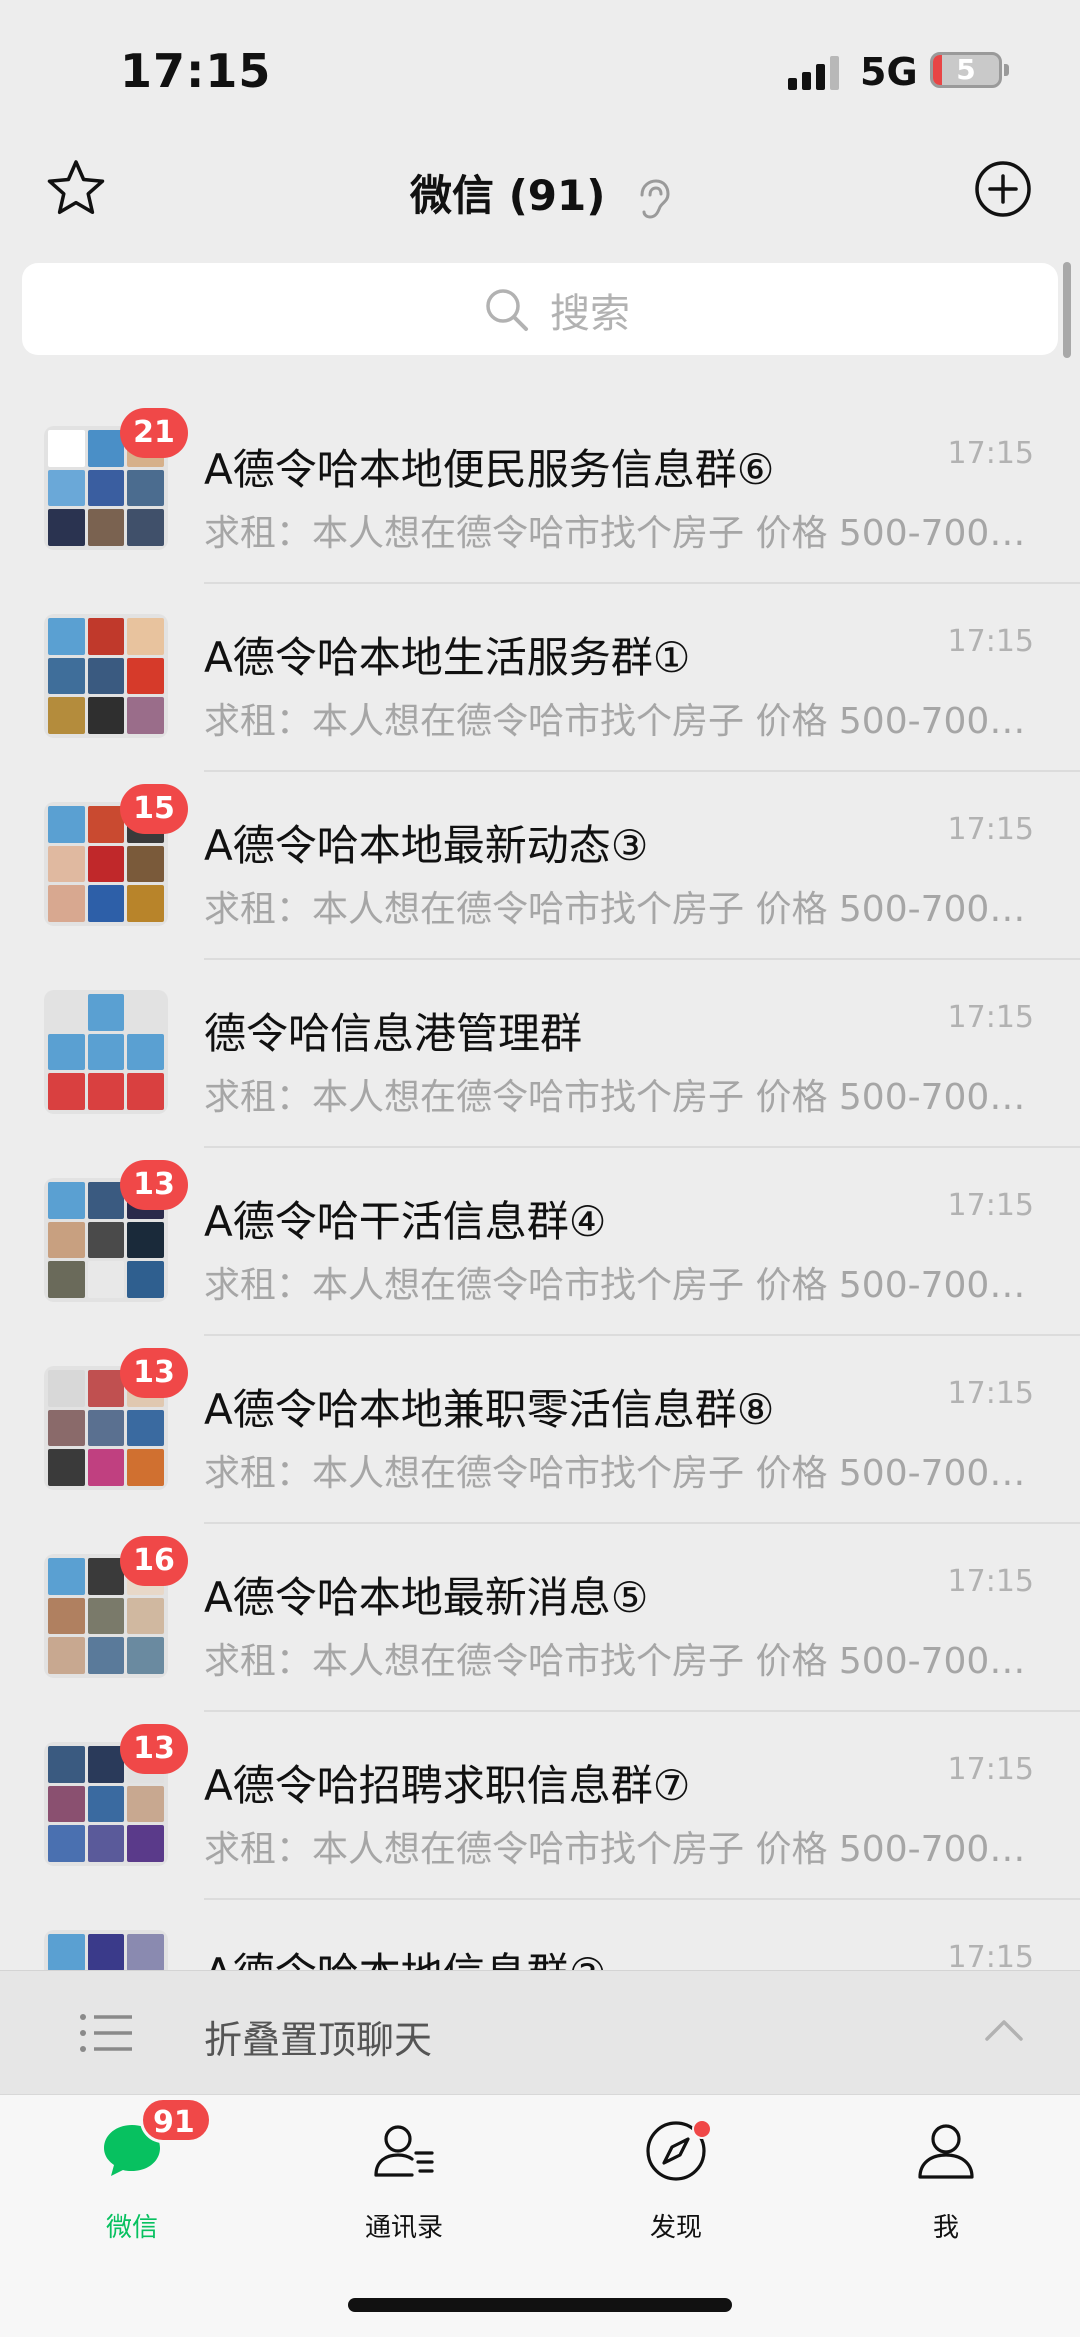 The height and width of the screenshot is (2337, 1080). Describe the element at coordinates (176, 2120) in the screenshot. I see `unread-badge: 91` at that location.